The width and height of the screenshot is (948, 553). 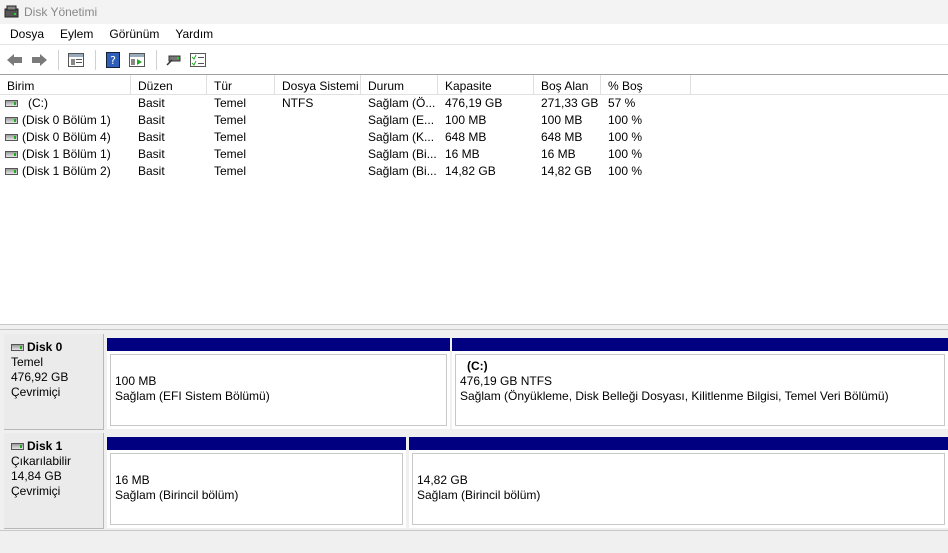 I want to click on partition-status: Sağlam (EFI Sistem Bölümü), so click(x=192, y=396).